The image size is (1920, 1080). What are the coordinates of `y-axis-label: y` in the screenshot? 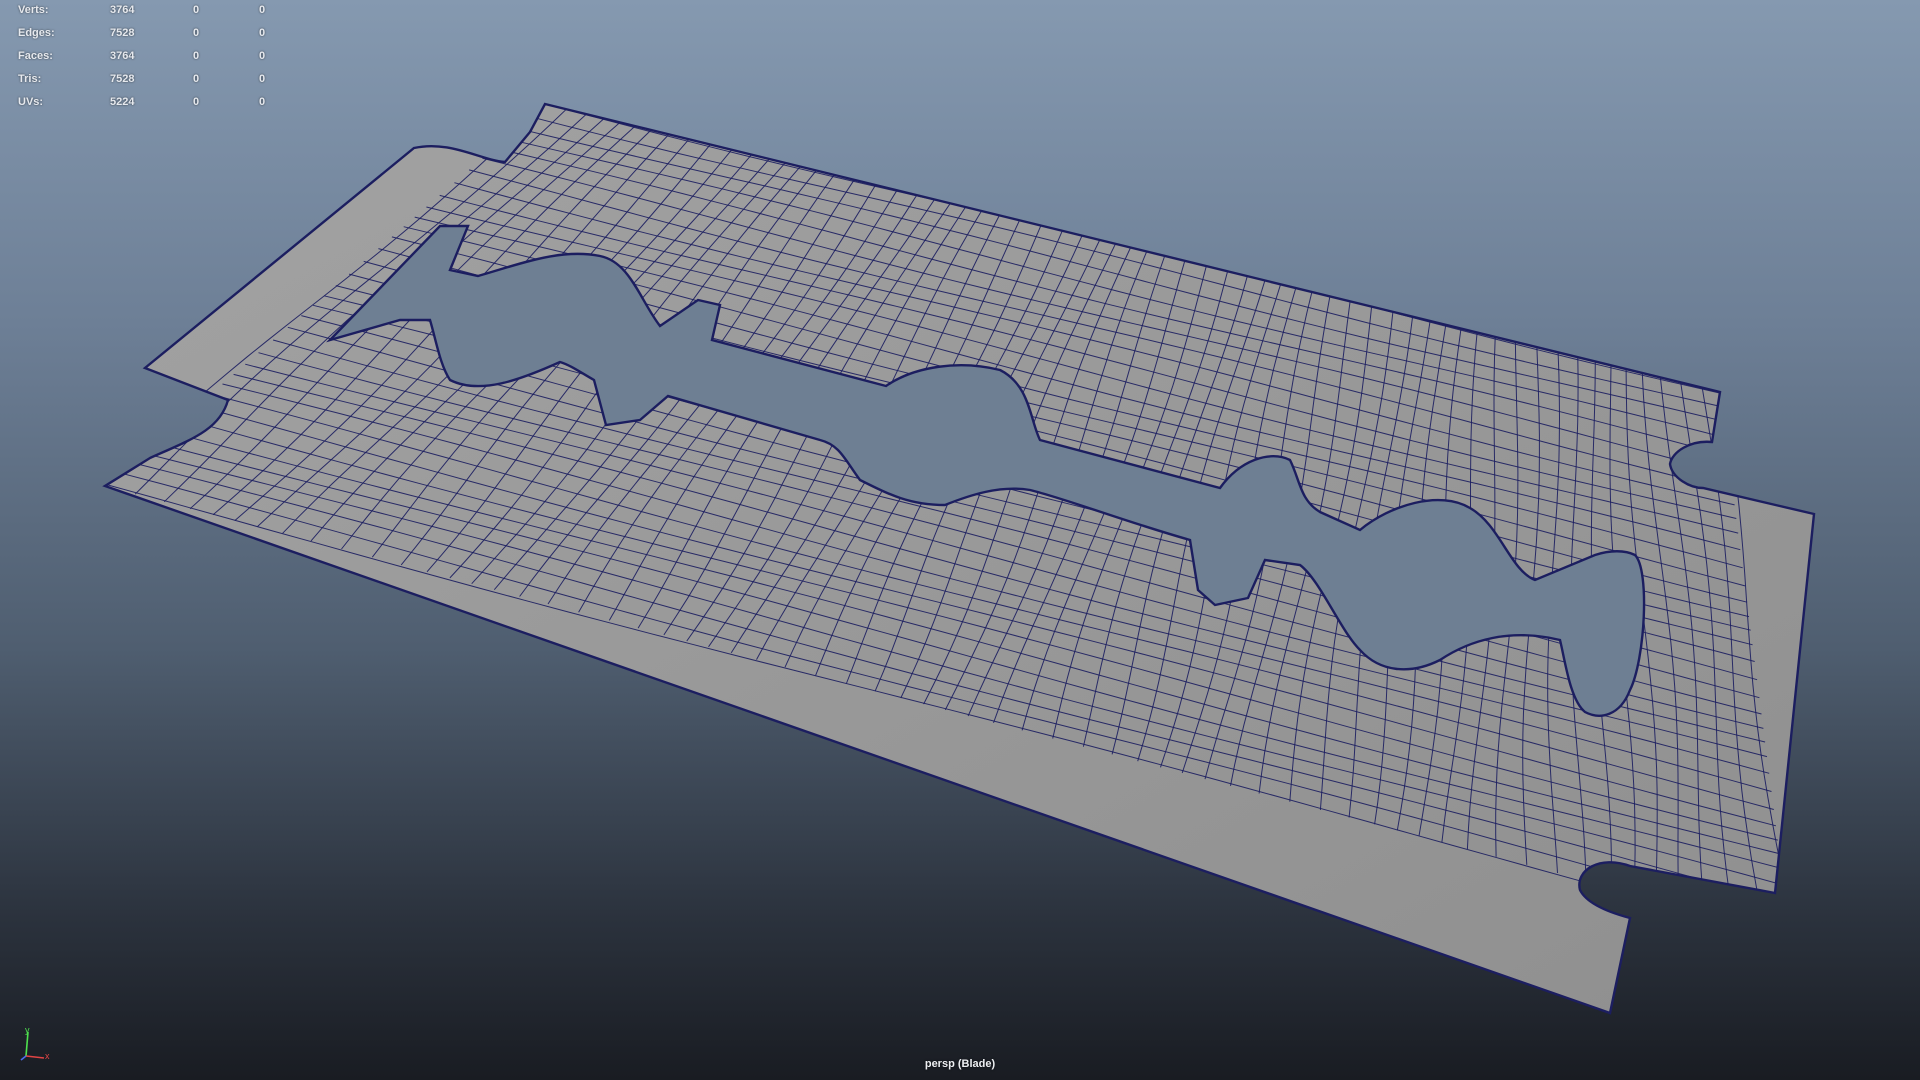 It's located at (27, 1030).